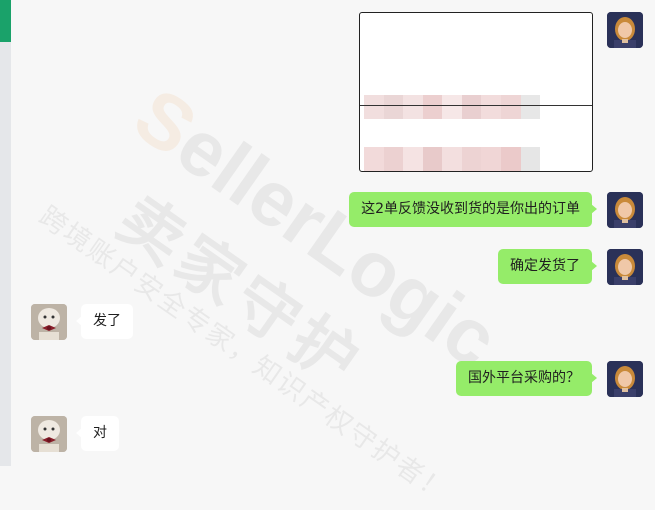 Image resolution: width=655 pixels, height=510 pixels. I want to click on message-bubble: 这2单反馈没收到货的是你出的订单, so click(473, 209).